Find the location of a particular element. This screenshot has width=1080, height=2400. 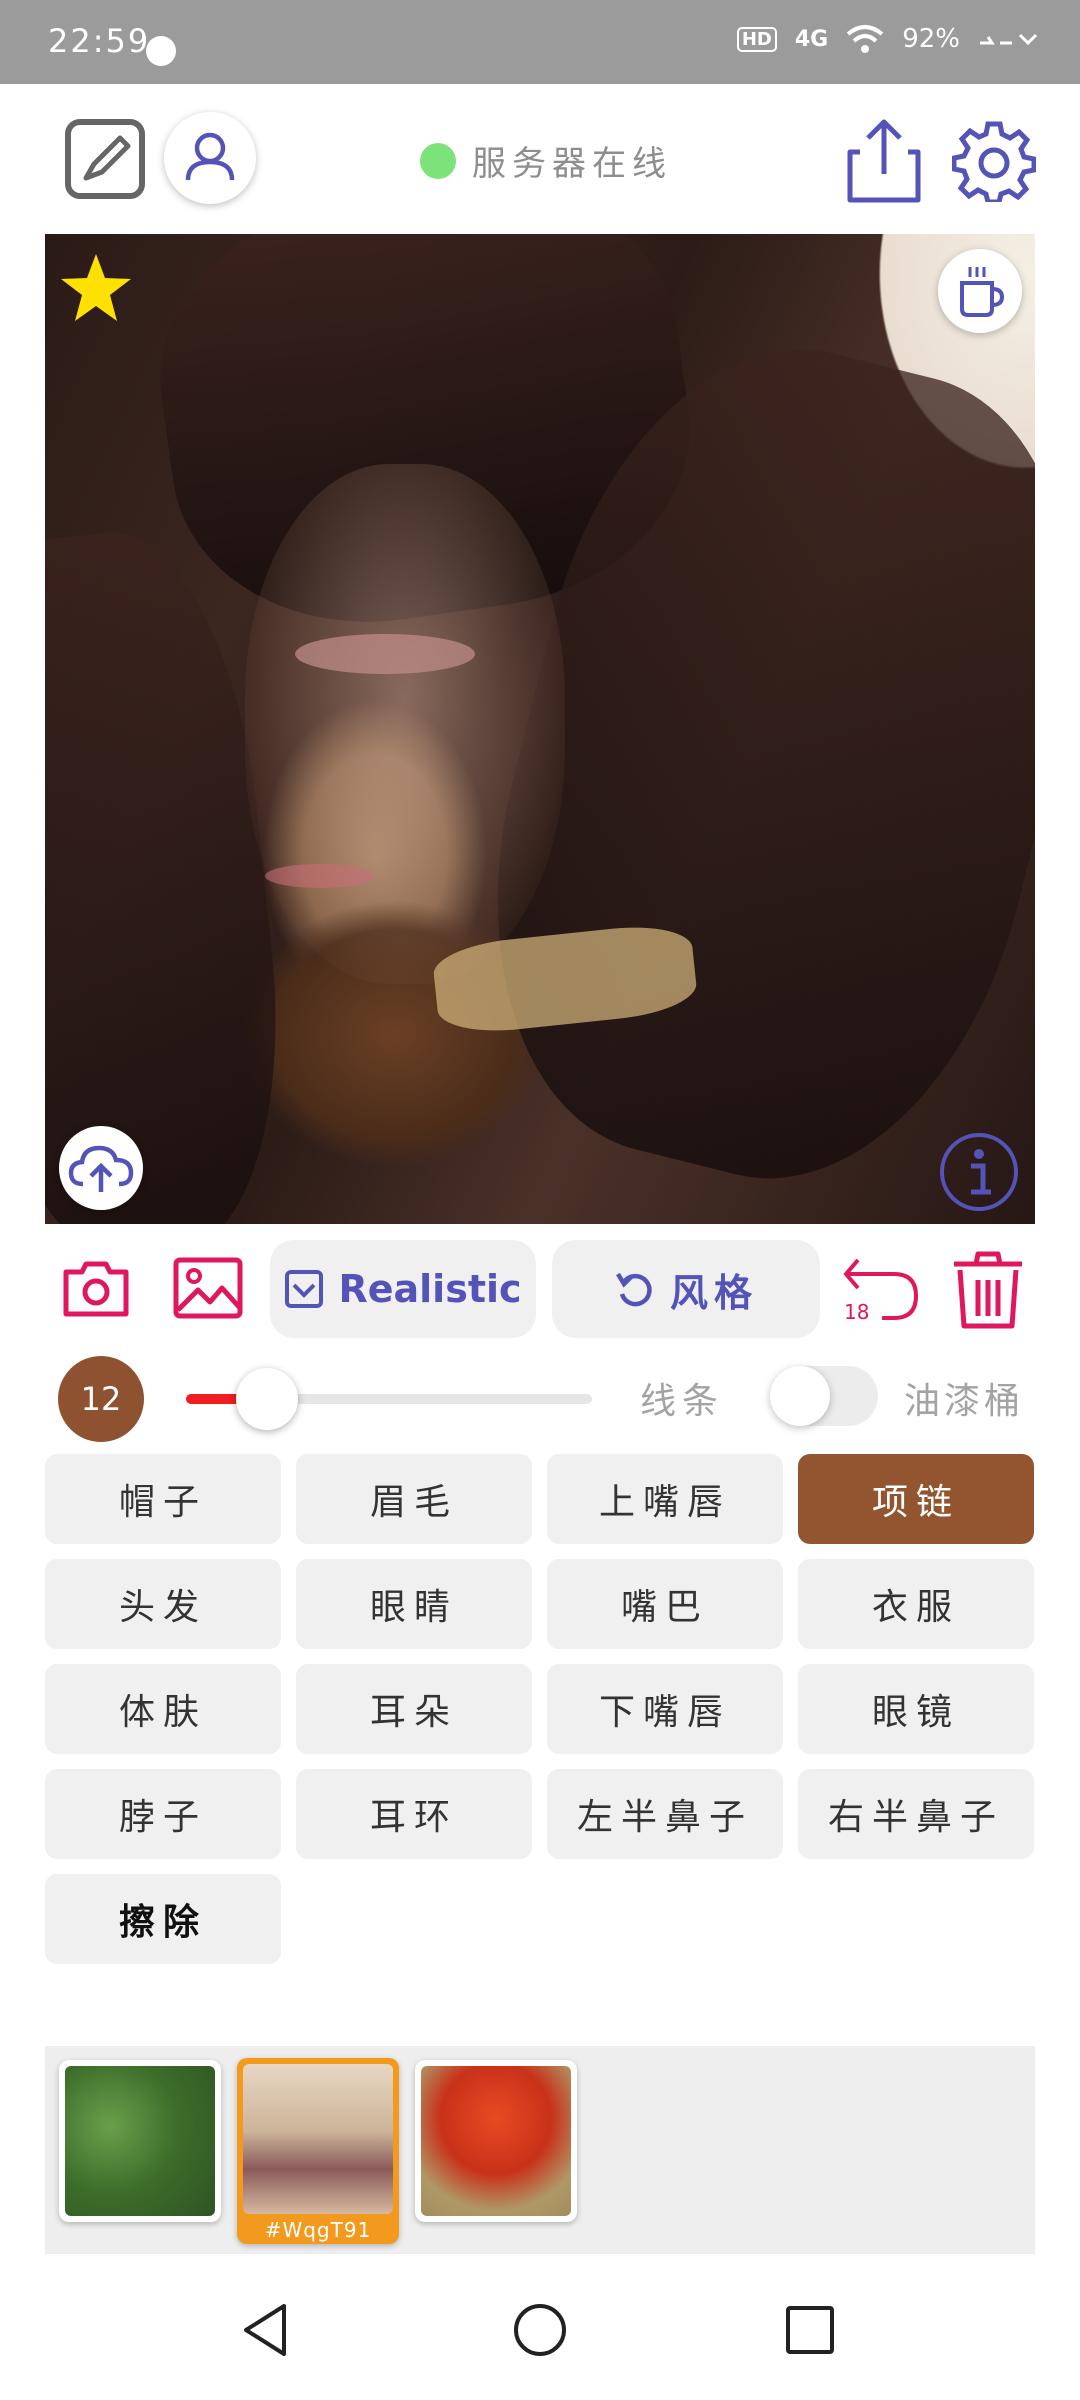

trash-icon is located at coordinates (988, 1290).